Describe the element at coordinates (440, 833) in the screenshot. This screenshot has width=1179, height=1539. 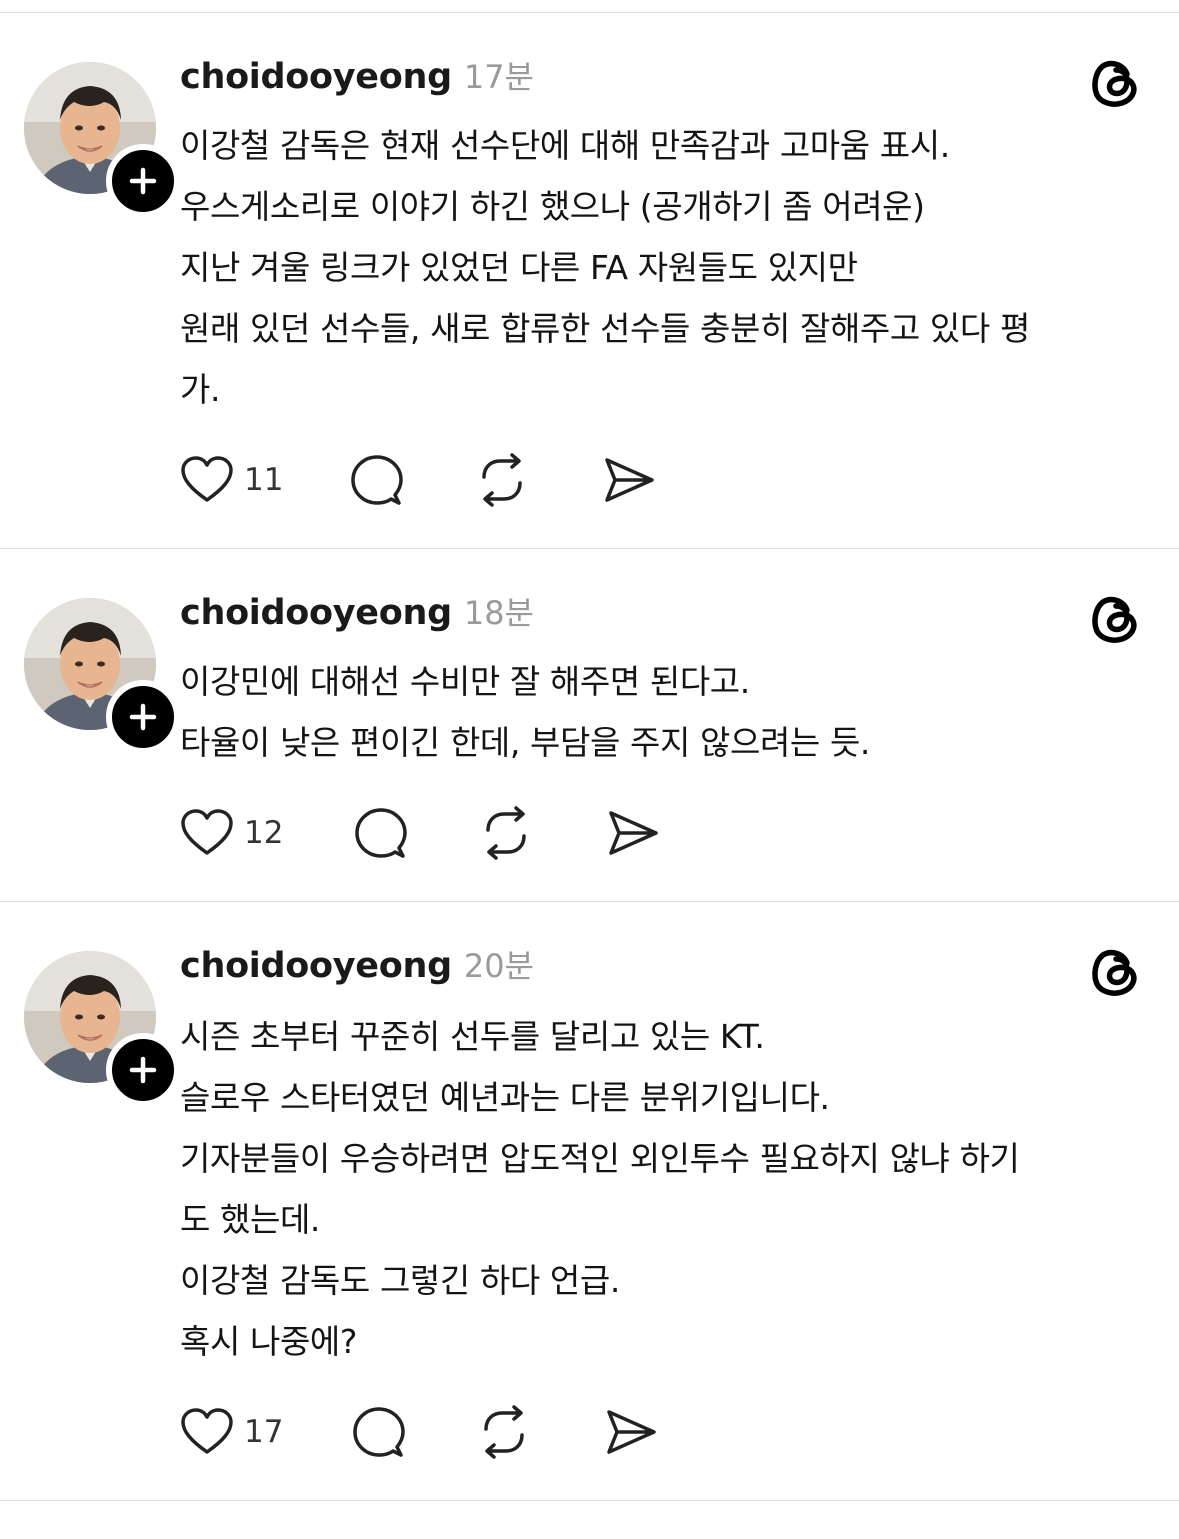
I see `action-bar: 12` at that location.